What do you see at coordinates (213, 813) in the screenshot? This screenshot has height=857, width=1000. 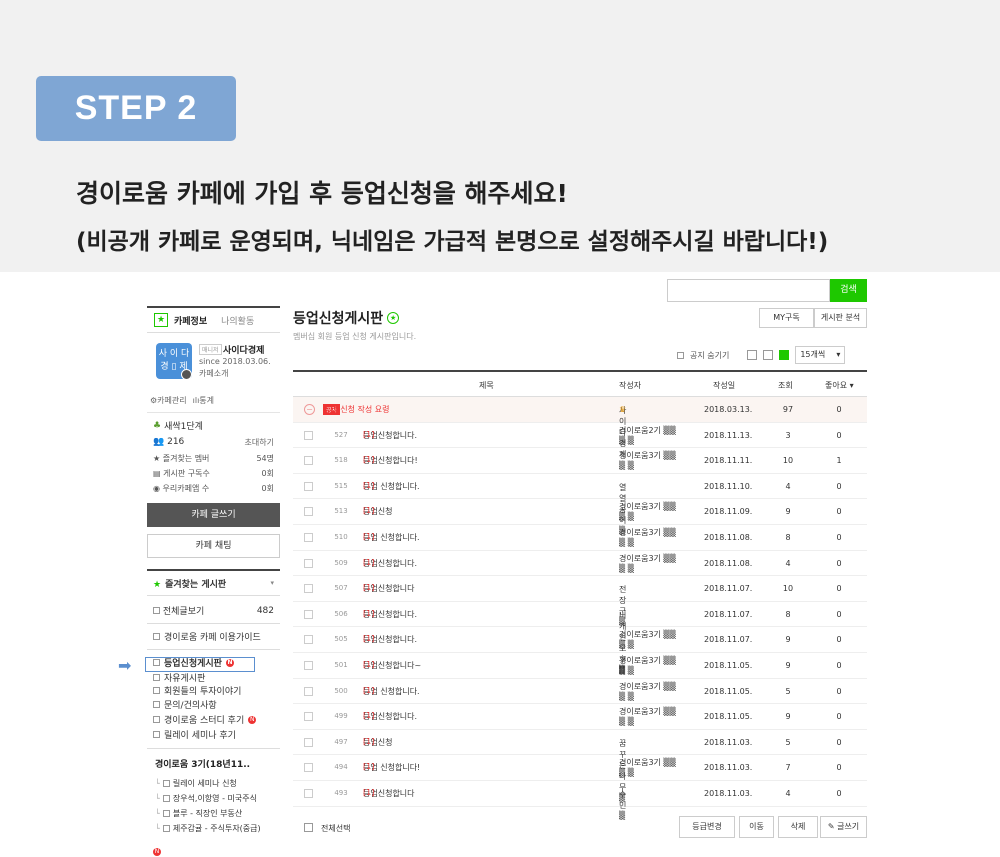 I see `sidebar-subitem: └ 블루 - 직장인 부동산` at bounding box center [213, 813].